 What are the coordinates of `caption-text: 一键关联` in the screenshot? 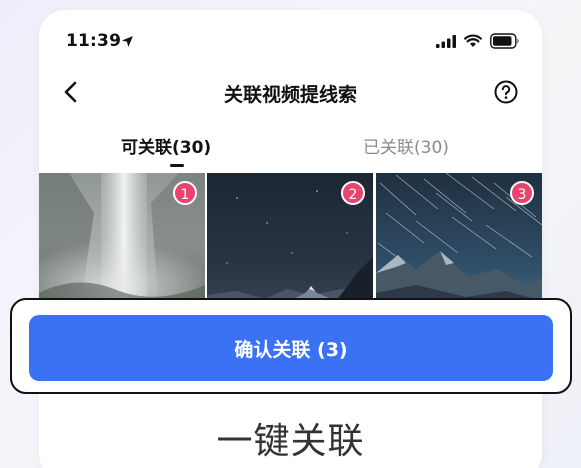 It's located at (290, 441).